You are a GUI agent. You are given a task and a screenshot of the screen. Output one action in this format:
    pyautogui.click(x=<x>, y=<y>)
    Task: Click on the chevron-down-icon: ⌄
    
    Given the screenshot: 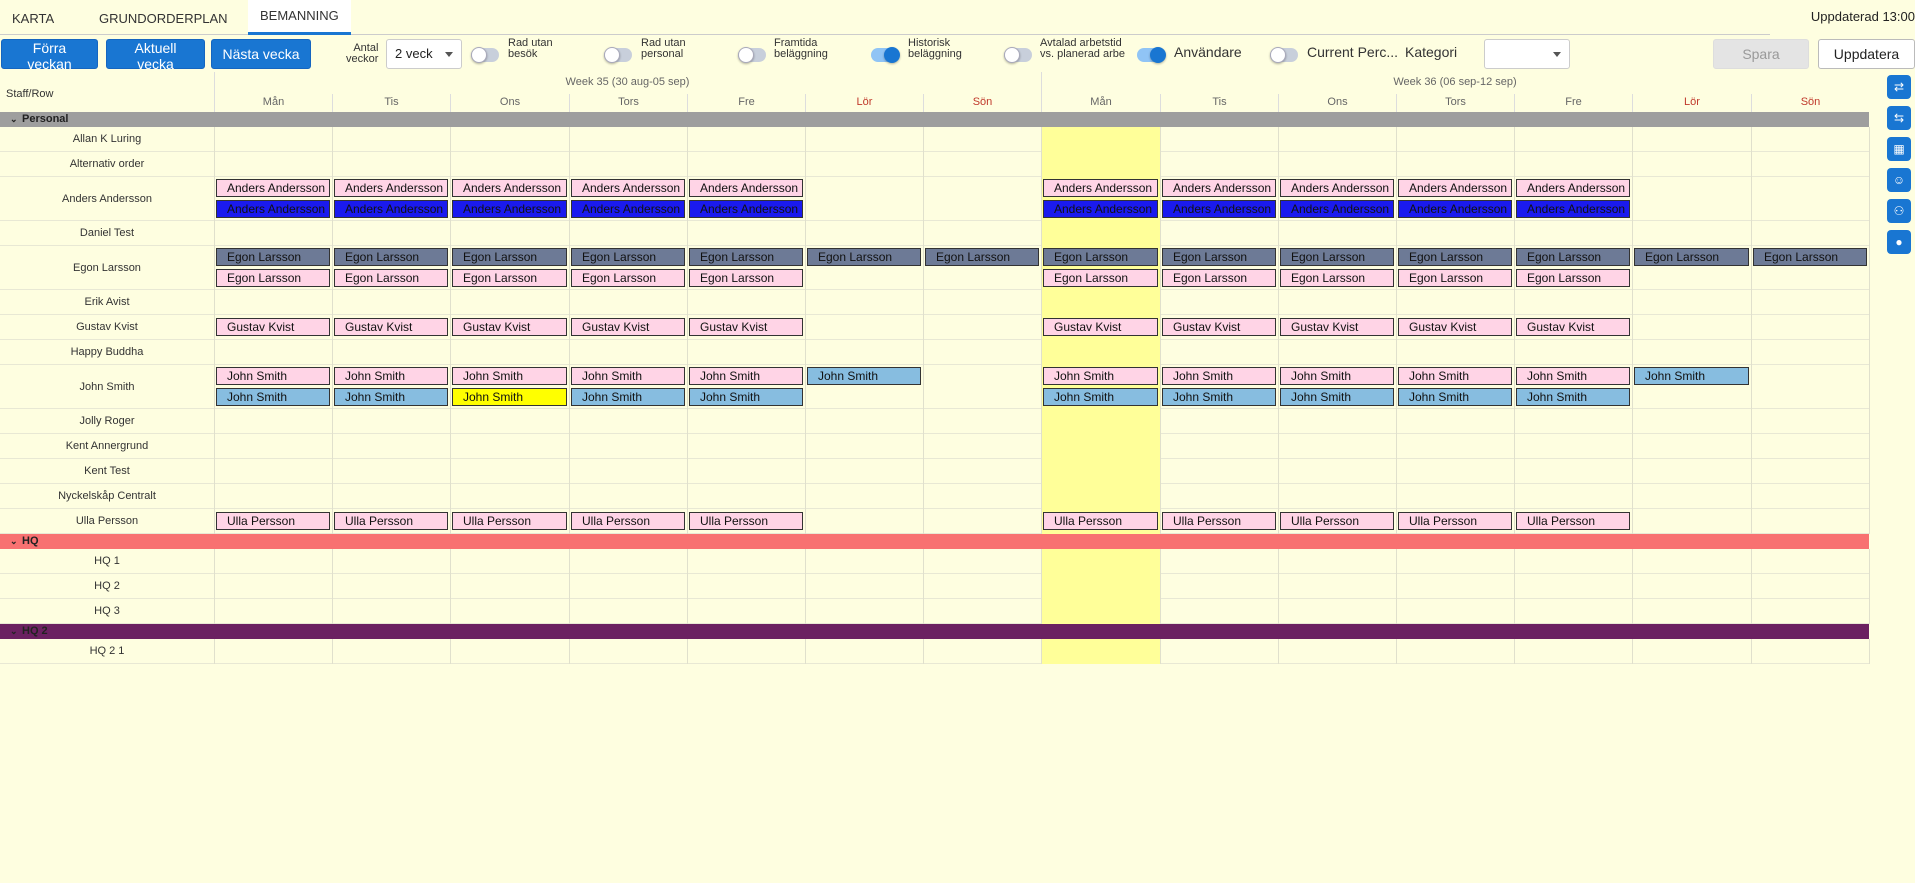 What is the action you would take?
    pyautogui.click(x=14, y=631)
    